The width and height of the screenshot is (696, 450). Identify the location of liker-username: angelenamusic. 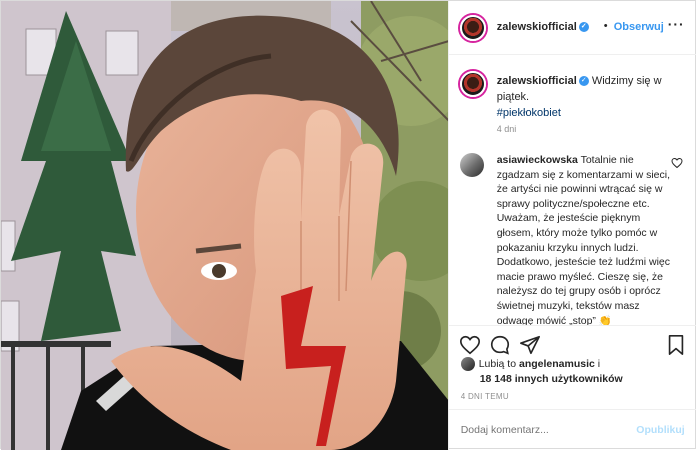
(557, 364).